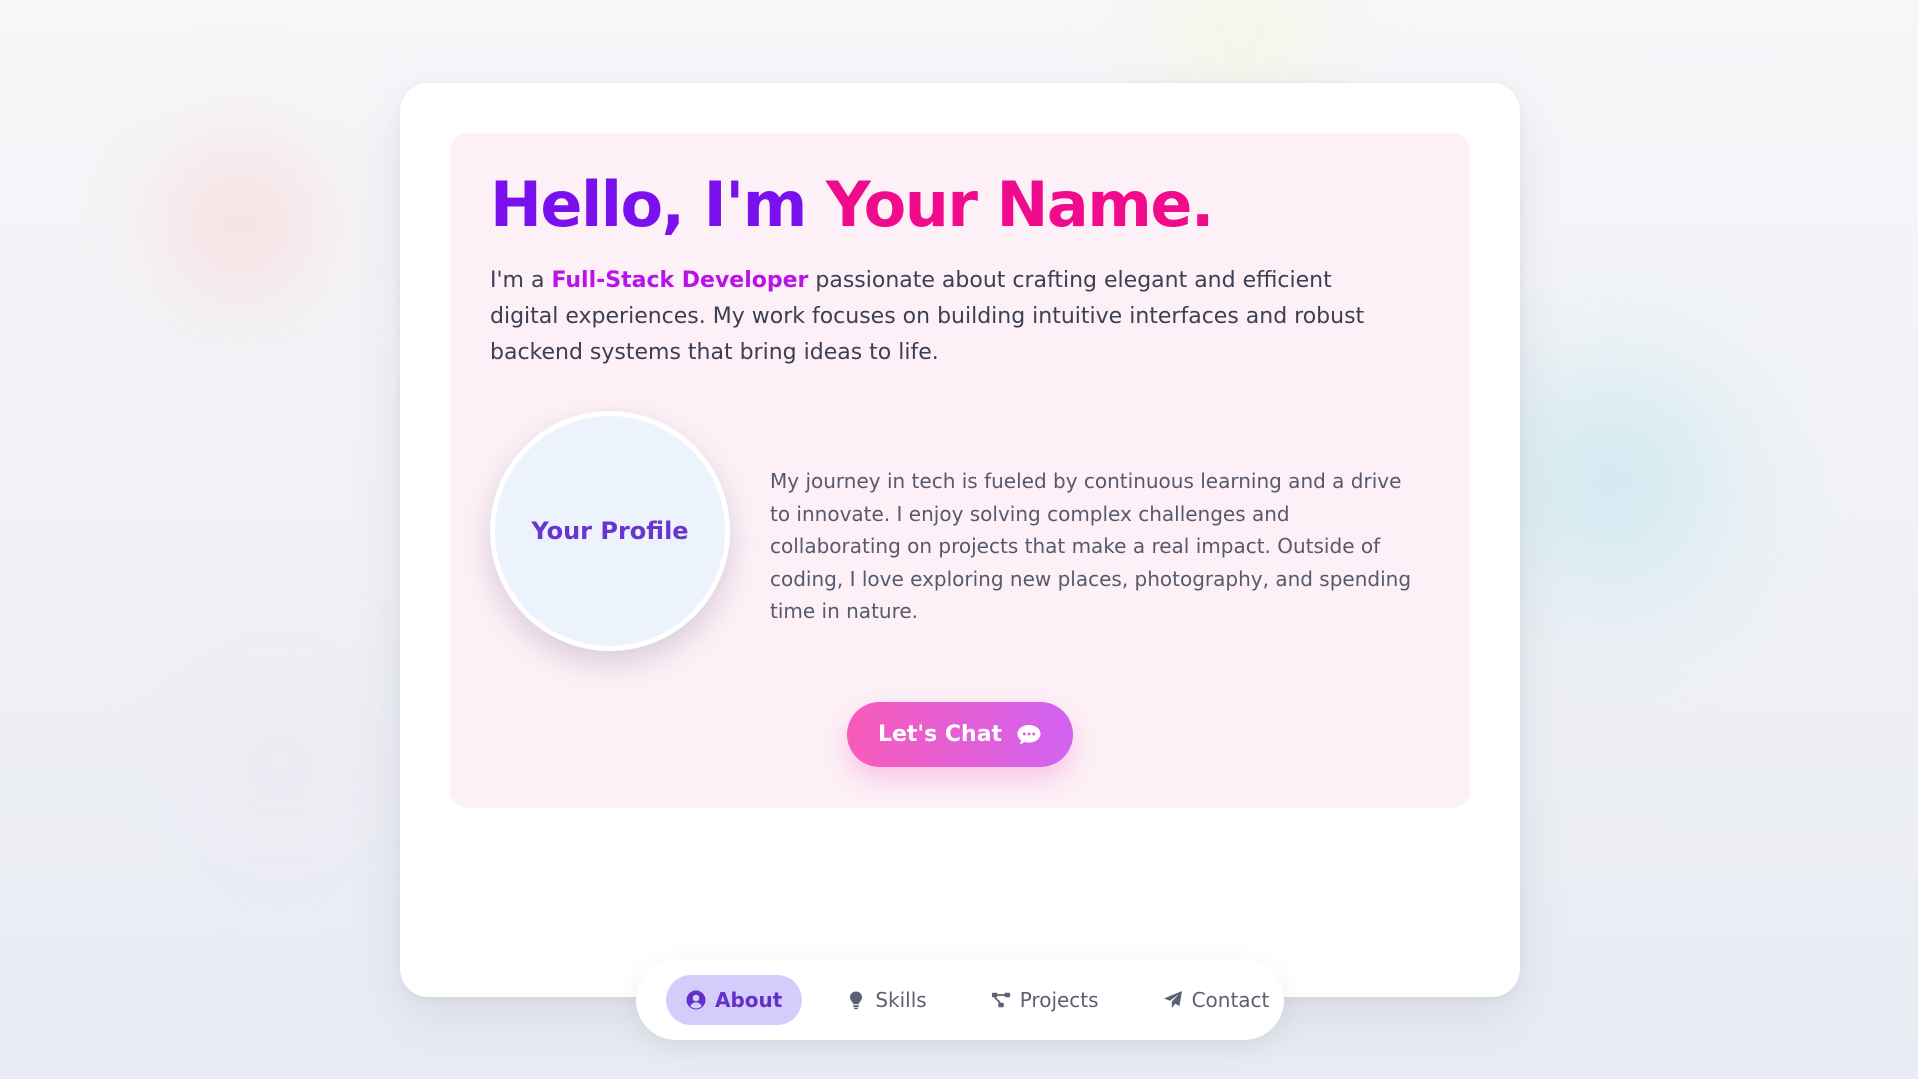 This screenshot has width=1918, height=1079. What do you see at coordinates (280, 760) in the screenshot?
I see `background-blob-lavender` at bounding box center [280, 760].